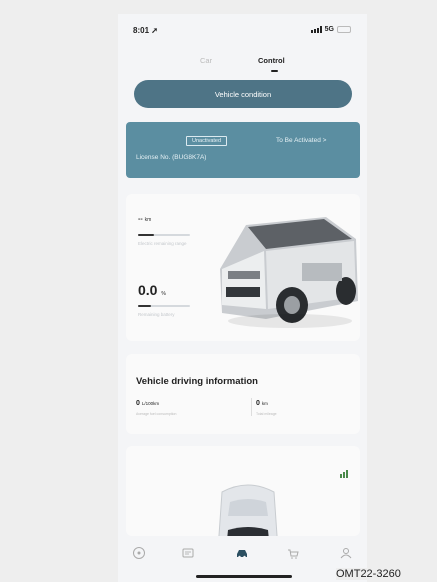 This screenshot has height=582, width=437. Describe the element at coordinates (344, 29) in the screenshot. I see `battery-icon` at that location.